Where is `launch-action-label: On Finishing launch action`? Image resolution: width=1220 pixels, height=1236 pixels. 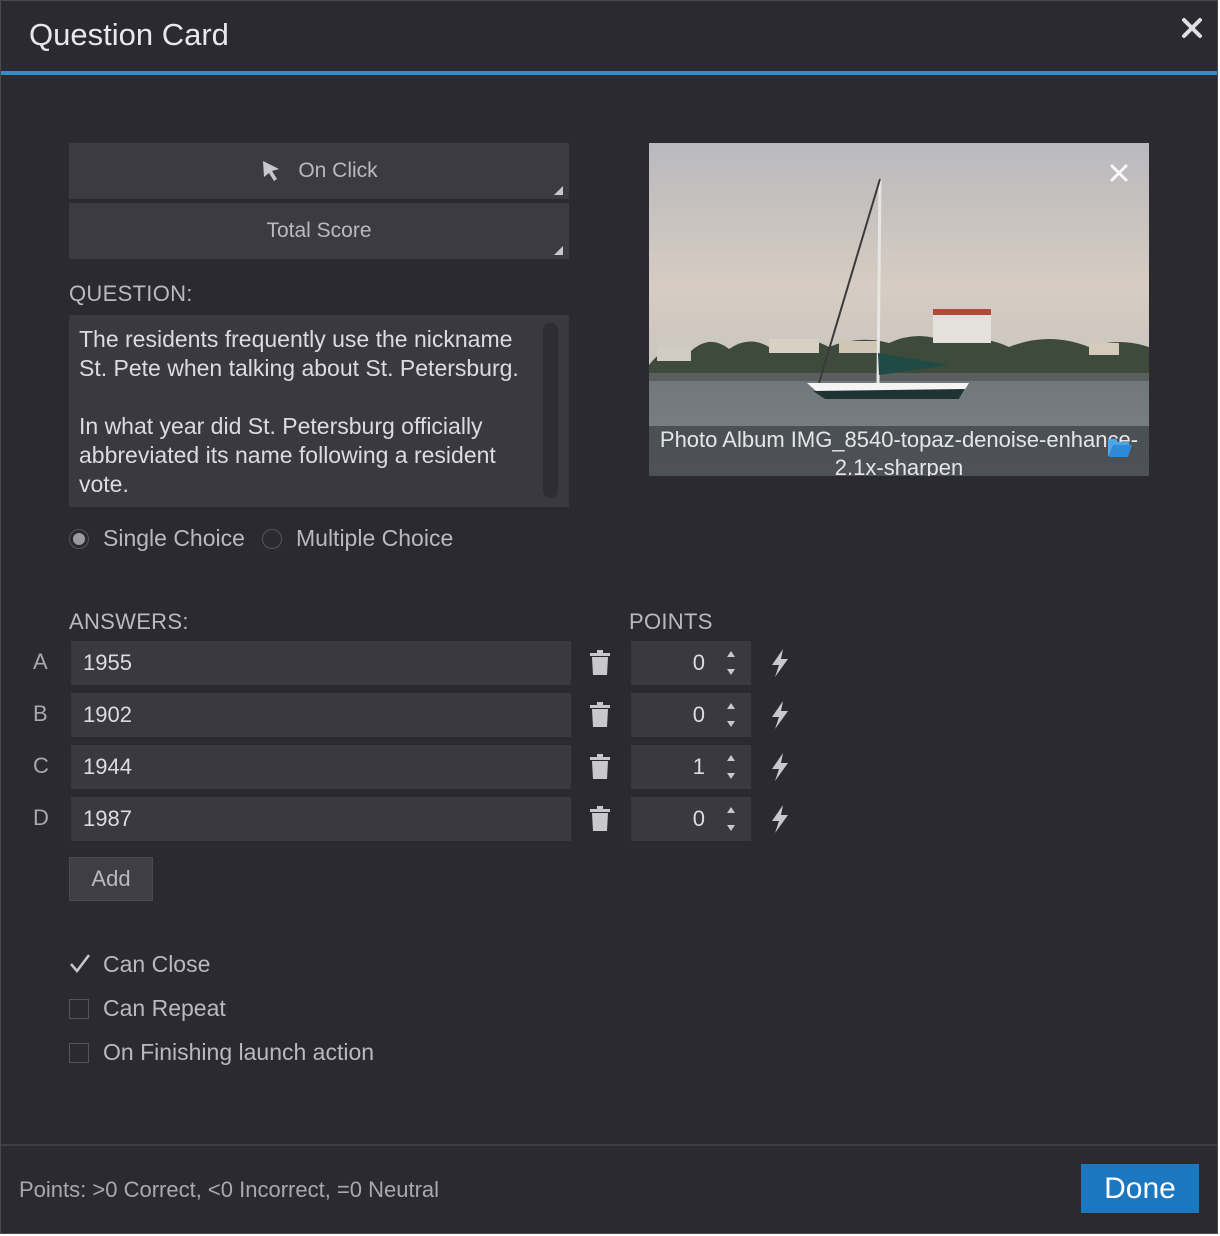
launch-action-label: On Finishing launch action is located at coordinates (239, 1052).